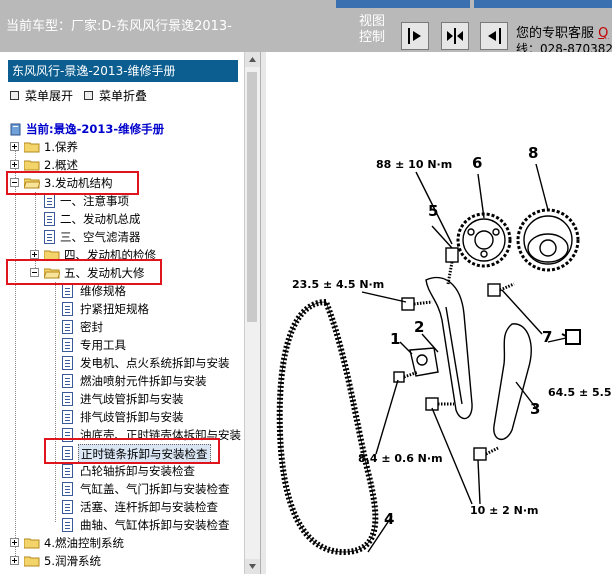  Describe the element at coordinates (252, 197) in the screenshot. I see `scroll-thumb` at that location.